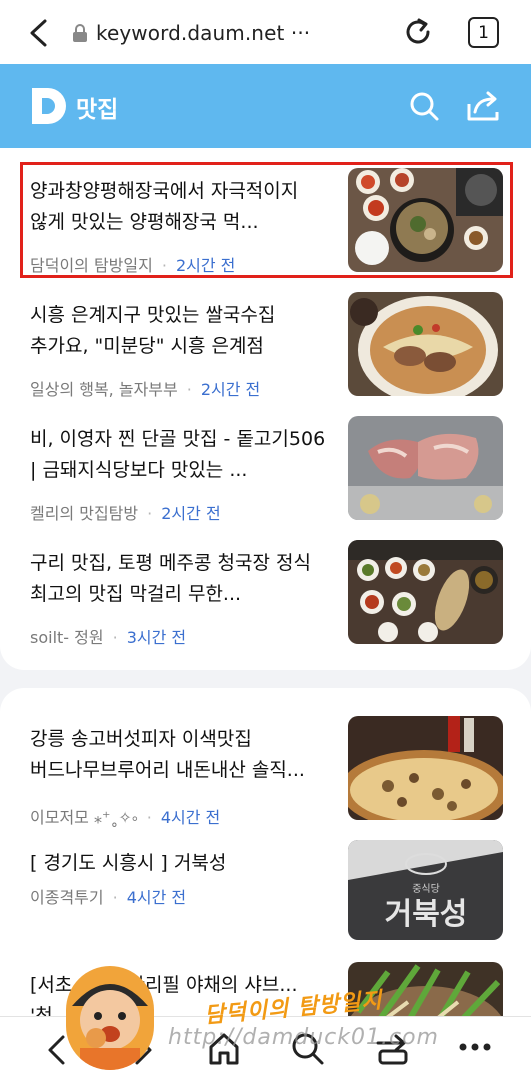 This screenshot has width=531, height=1080. What do you see at coordinates (424, 106) in the screenshot?
I see `search-icon` at bounding box center [424, 106].